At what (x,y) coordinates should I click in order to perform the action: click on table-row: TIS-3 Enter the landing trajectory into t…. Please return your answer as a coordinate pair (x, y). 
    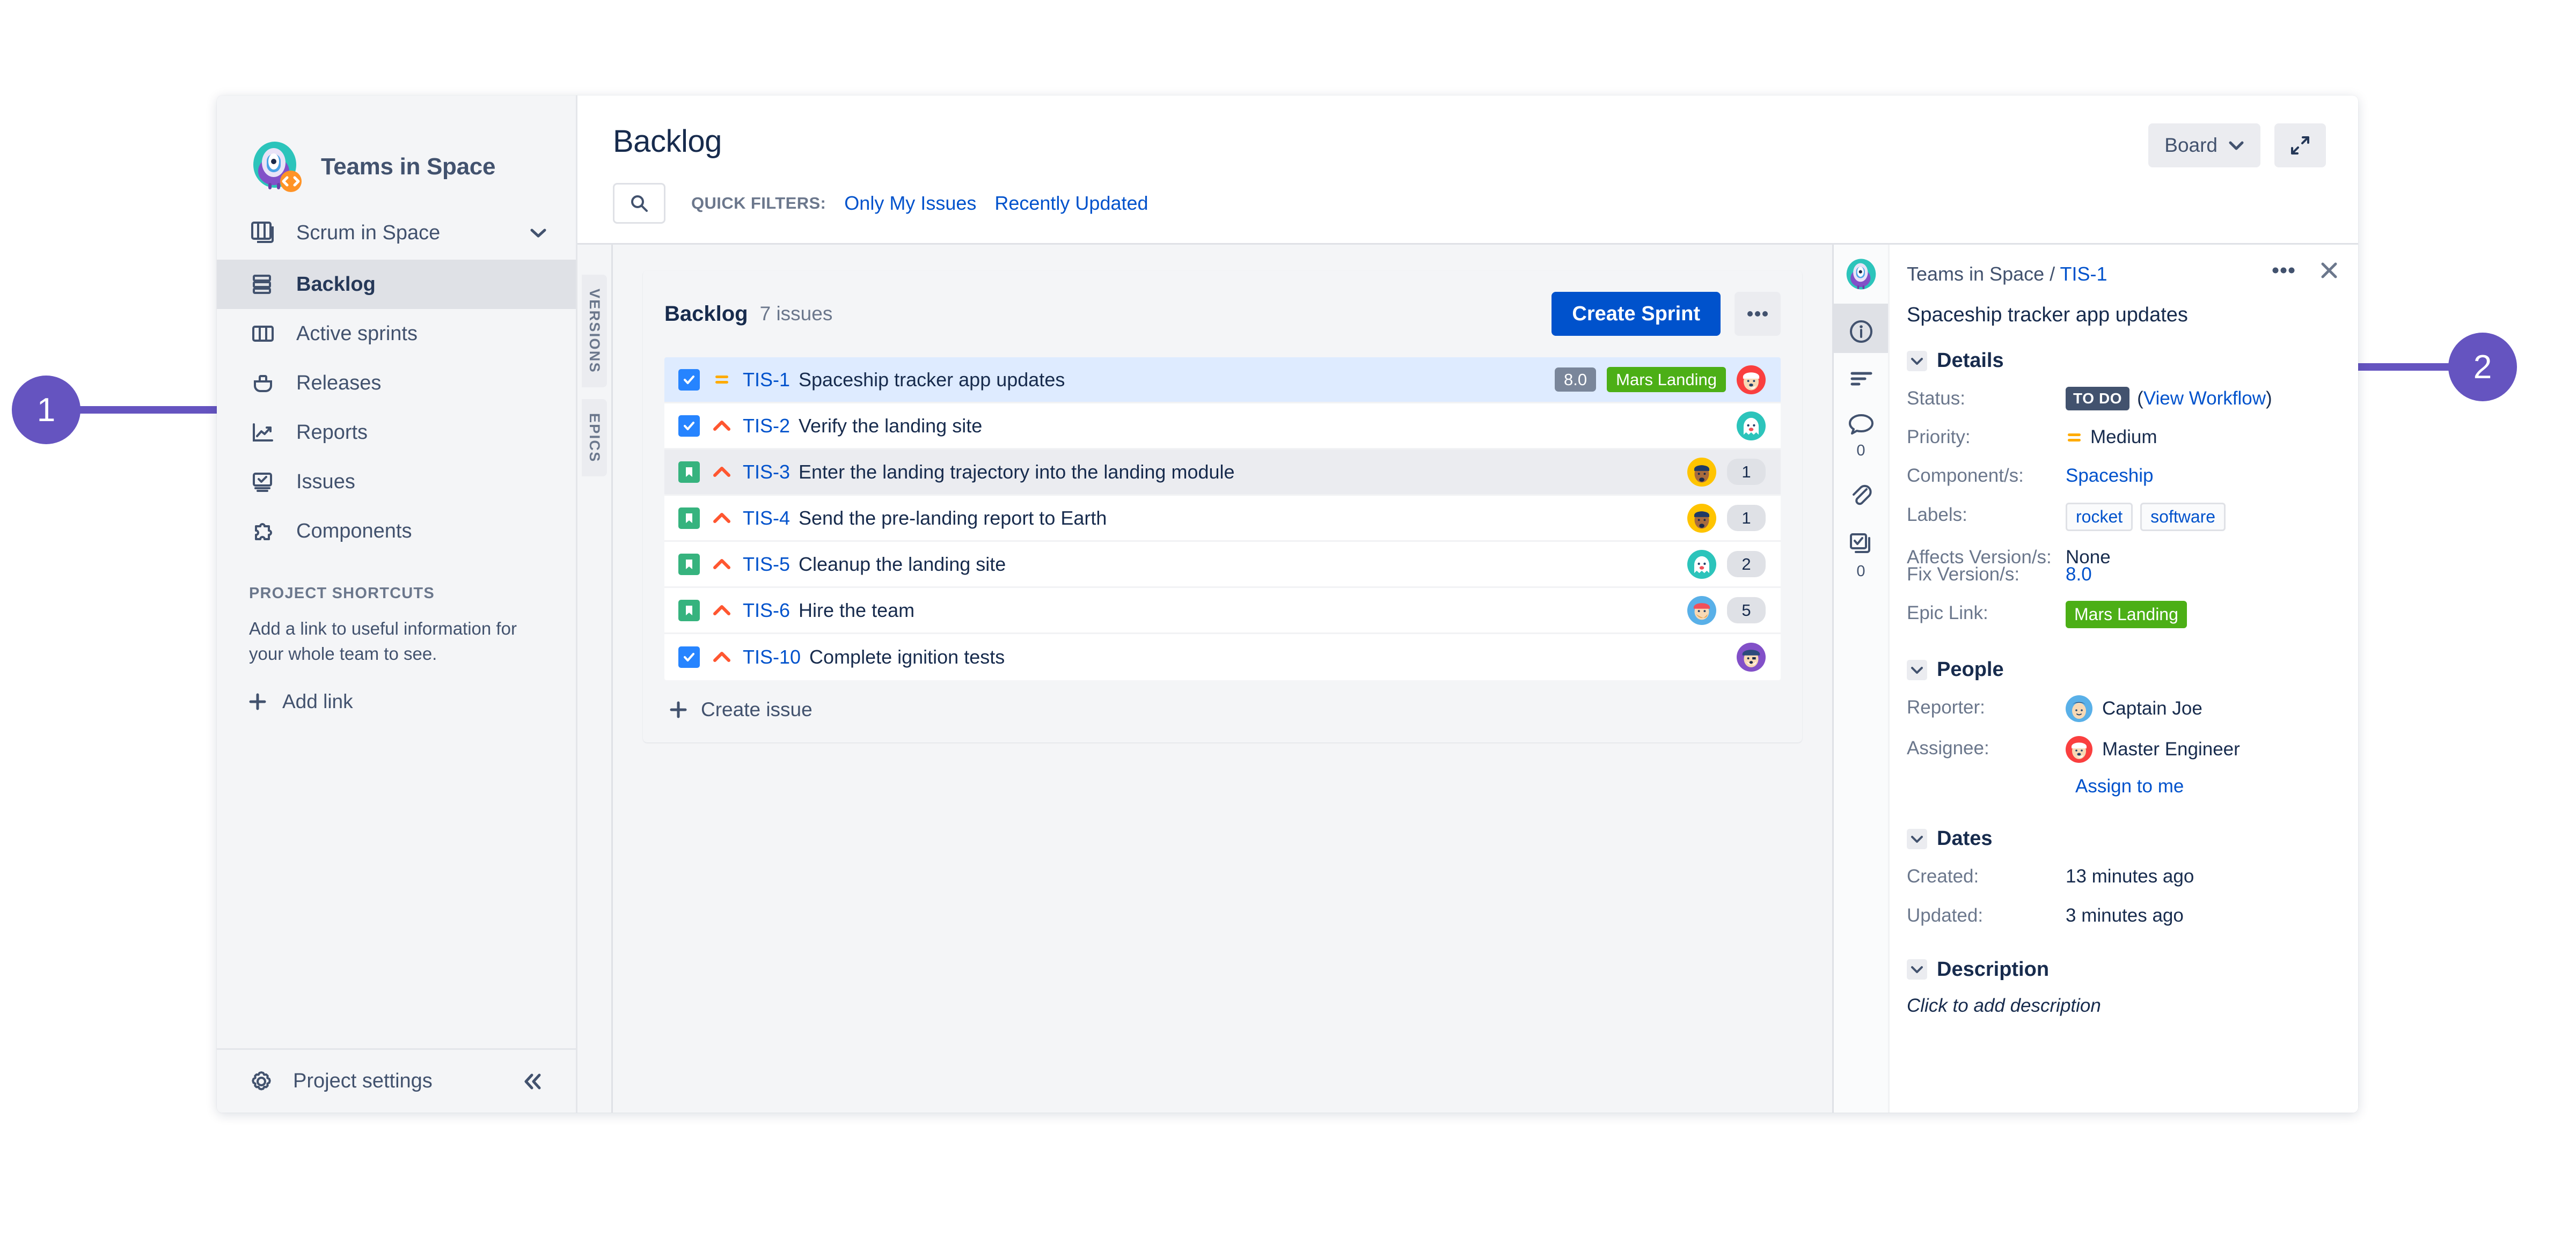
    Looking at the image, I should click on (1222, 473).